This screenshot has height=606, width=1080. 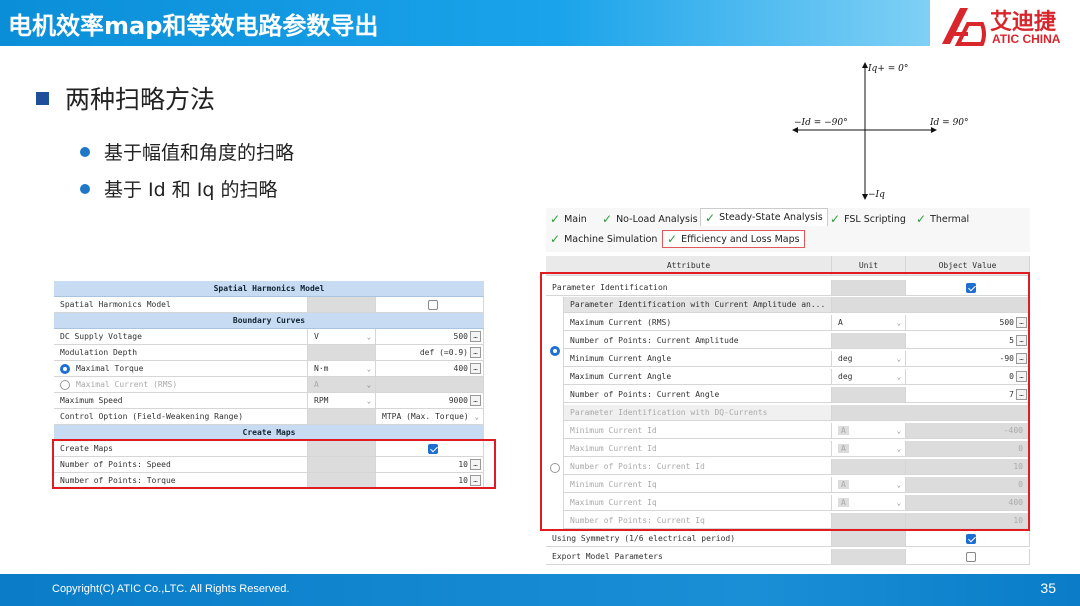 What do you see at coordinates (1008, 26) in the screenshot?
I see `company-logo: 艾迪捷 ATIC CHINA` at bounding box center [1008, 26].